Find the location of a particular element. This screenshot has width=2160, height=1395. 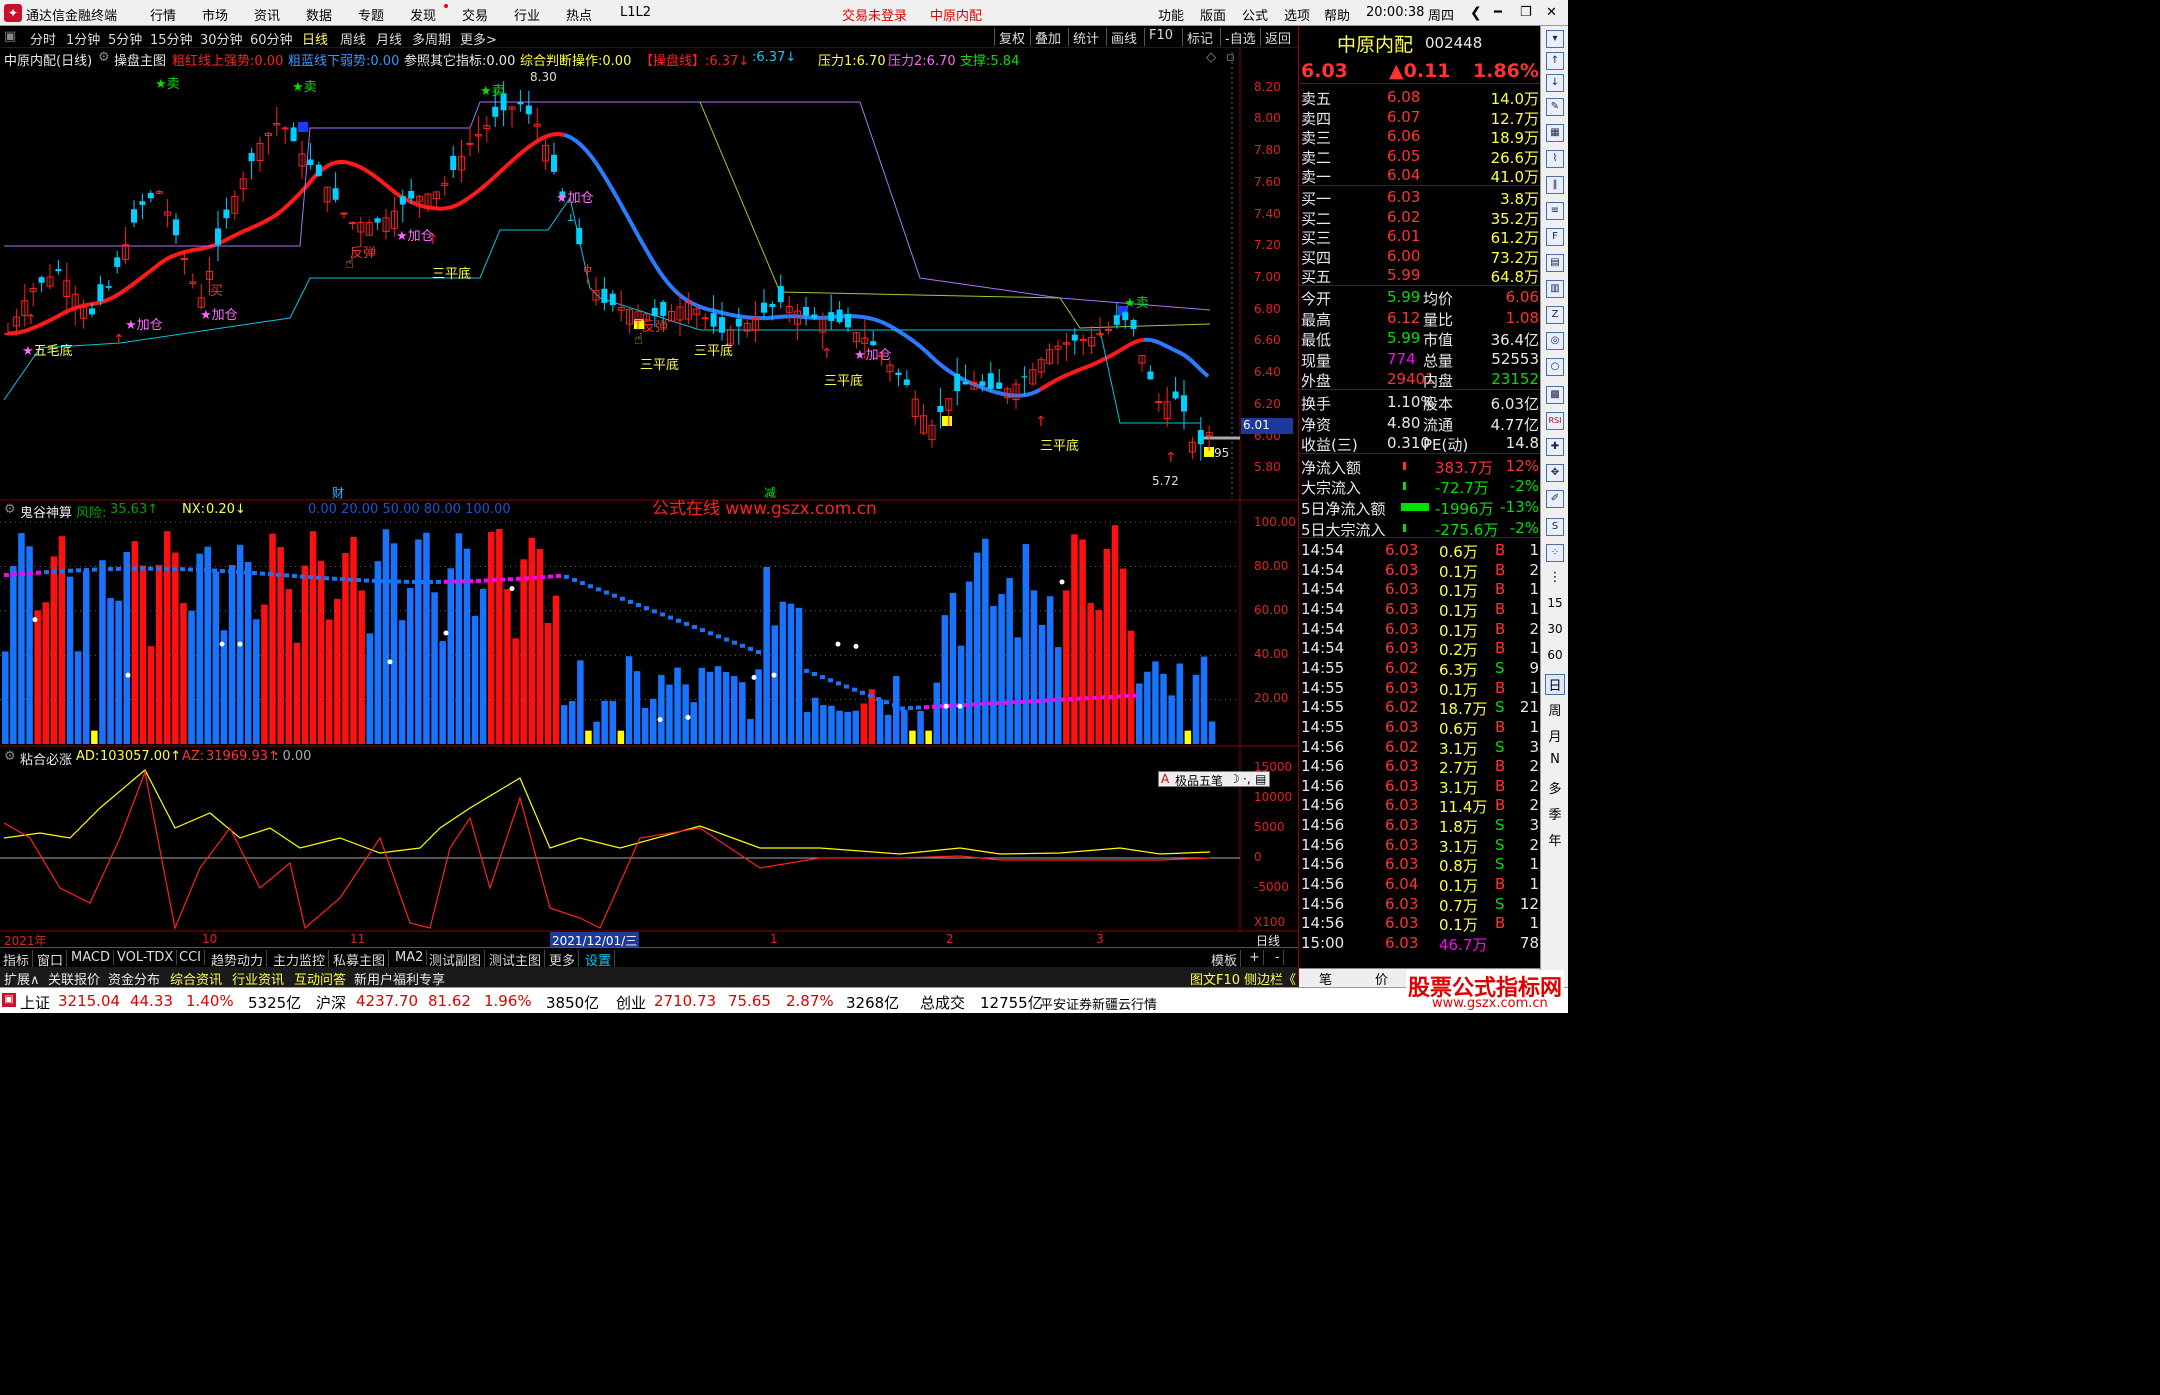

menu-topics: 专题 is located at coordinates (371, 14).